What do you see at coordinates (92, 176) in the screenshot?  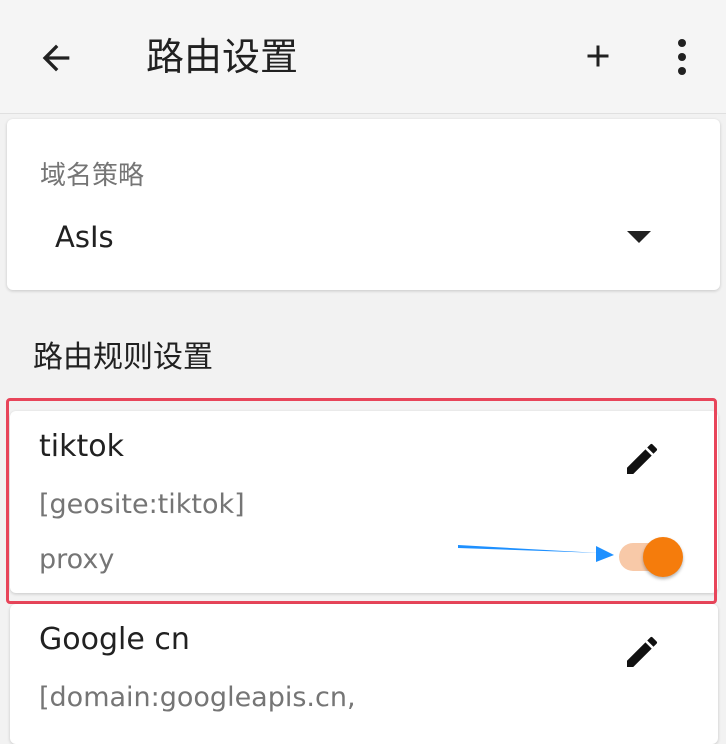 I see `domain-strategy-label: 域名策略` at bounding box center [92, 176].